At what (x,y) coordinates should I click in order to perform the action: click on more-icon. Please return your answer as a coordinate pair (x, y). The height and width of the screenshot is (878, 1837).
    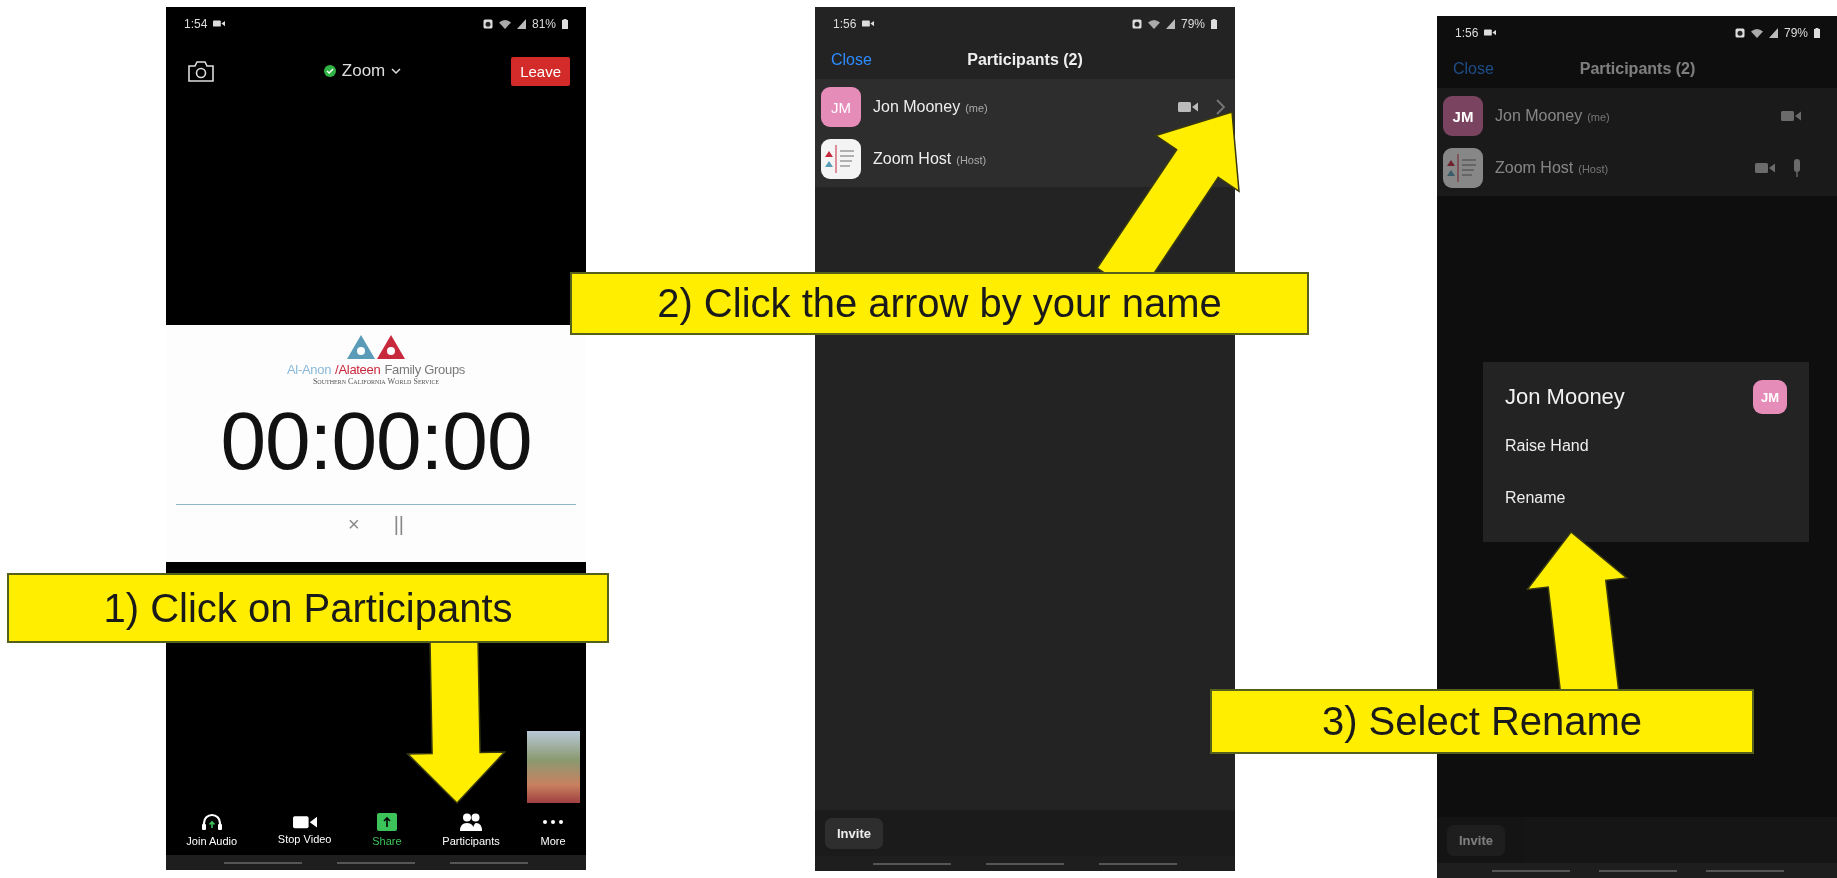
    Looking at the image, I should click on (553, 822).